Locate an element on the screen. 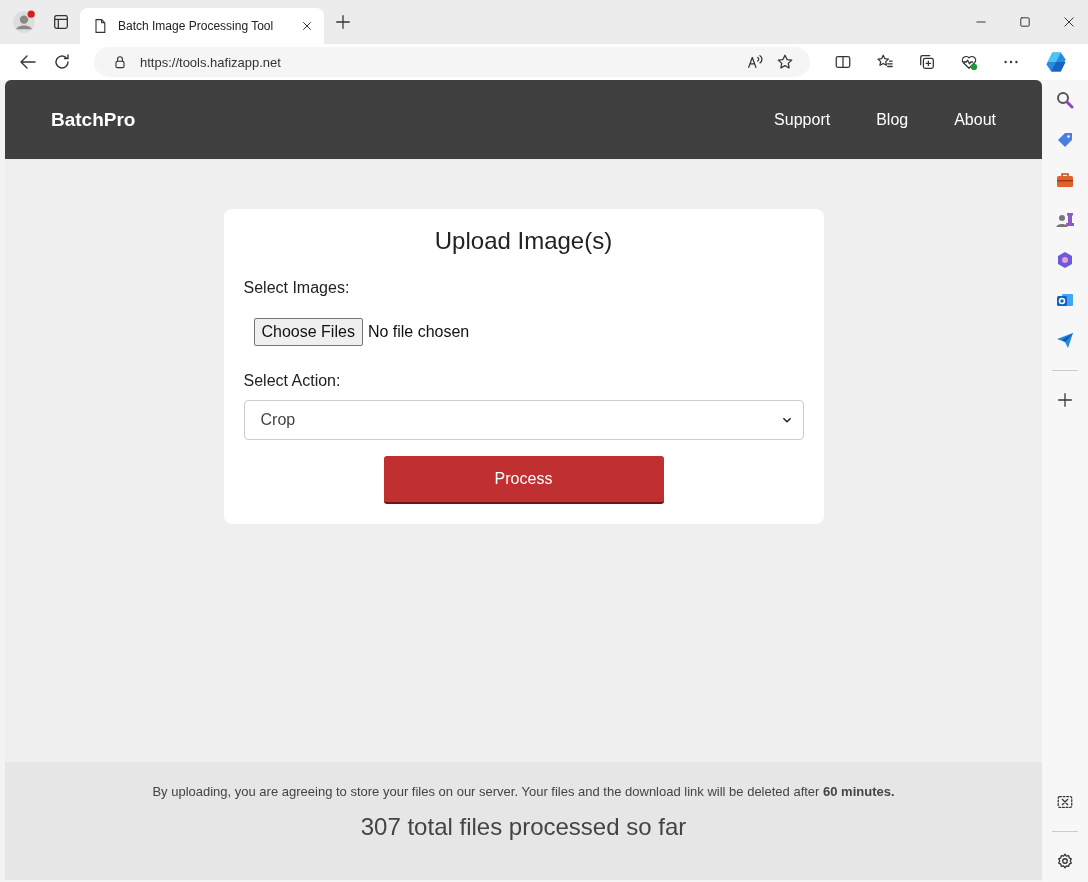  file-status: No file chosen is located at coordinates (418, 332).